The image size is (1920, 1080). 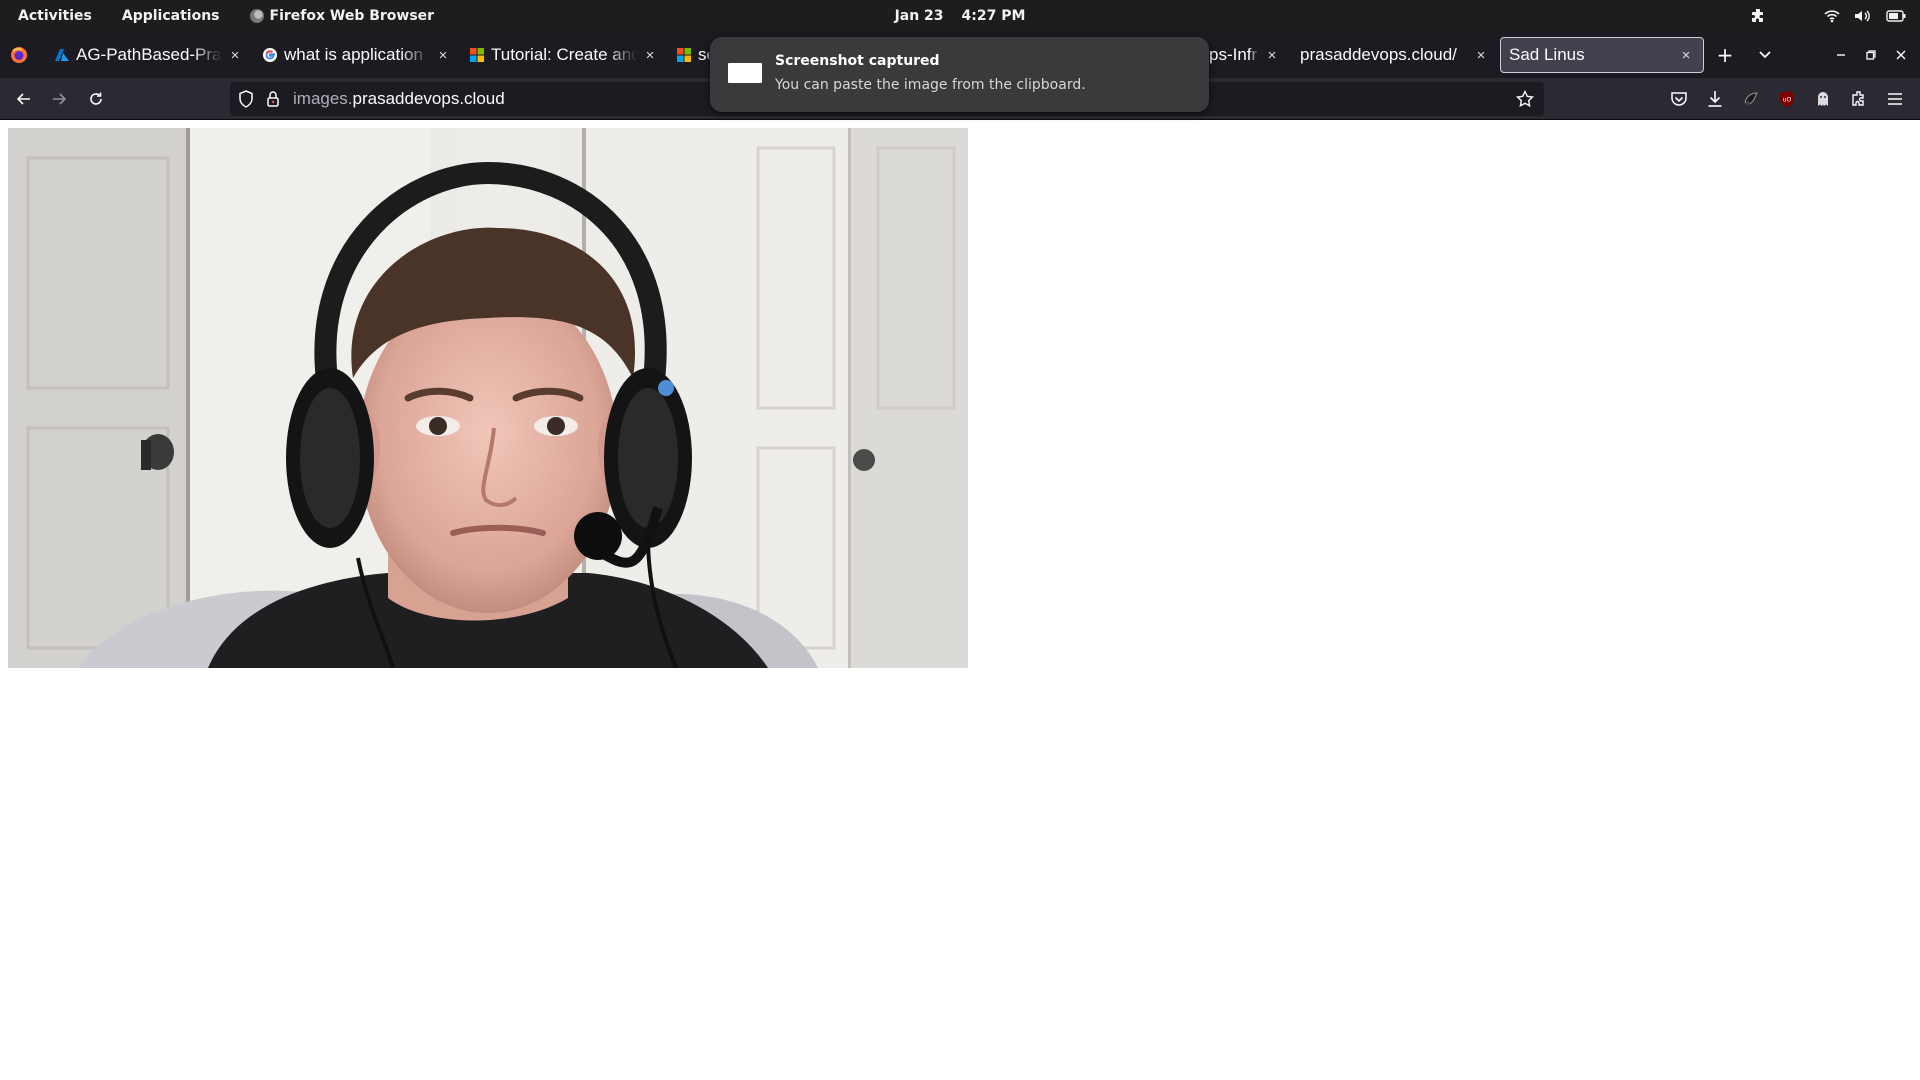 I want to click on ublock-button: uO, so click(x=1787, y=99).